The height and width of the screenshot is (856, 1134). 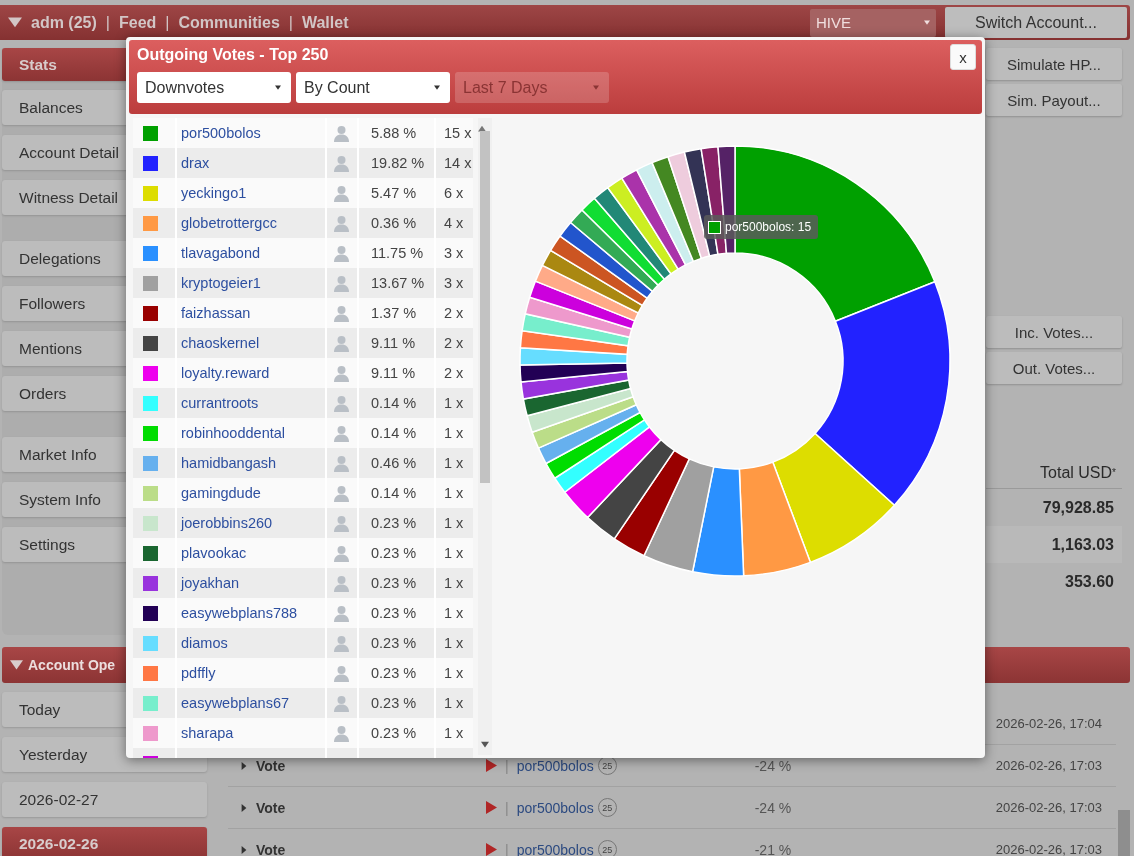 What do you see at coordinates (485, 307) in the screenshot?
I see `scrollbar-thumb` at bounding box center [485, 307].